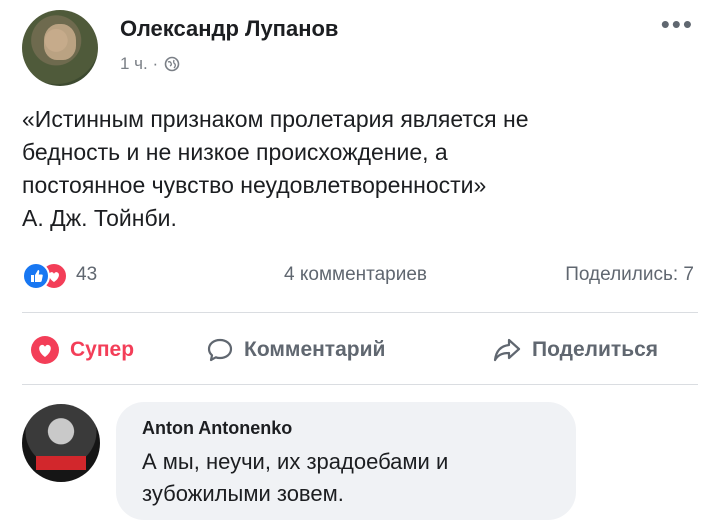 The width and height of the screenshot is (720, 530). I want to click on more-options-icon: •••, so click(677, 24).